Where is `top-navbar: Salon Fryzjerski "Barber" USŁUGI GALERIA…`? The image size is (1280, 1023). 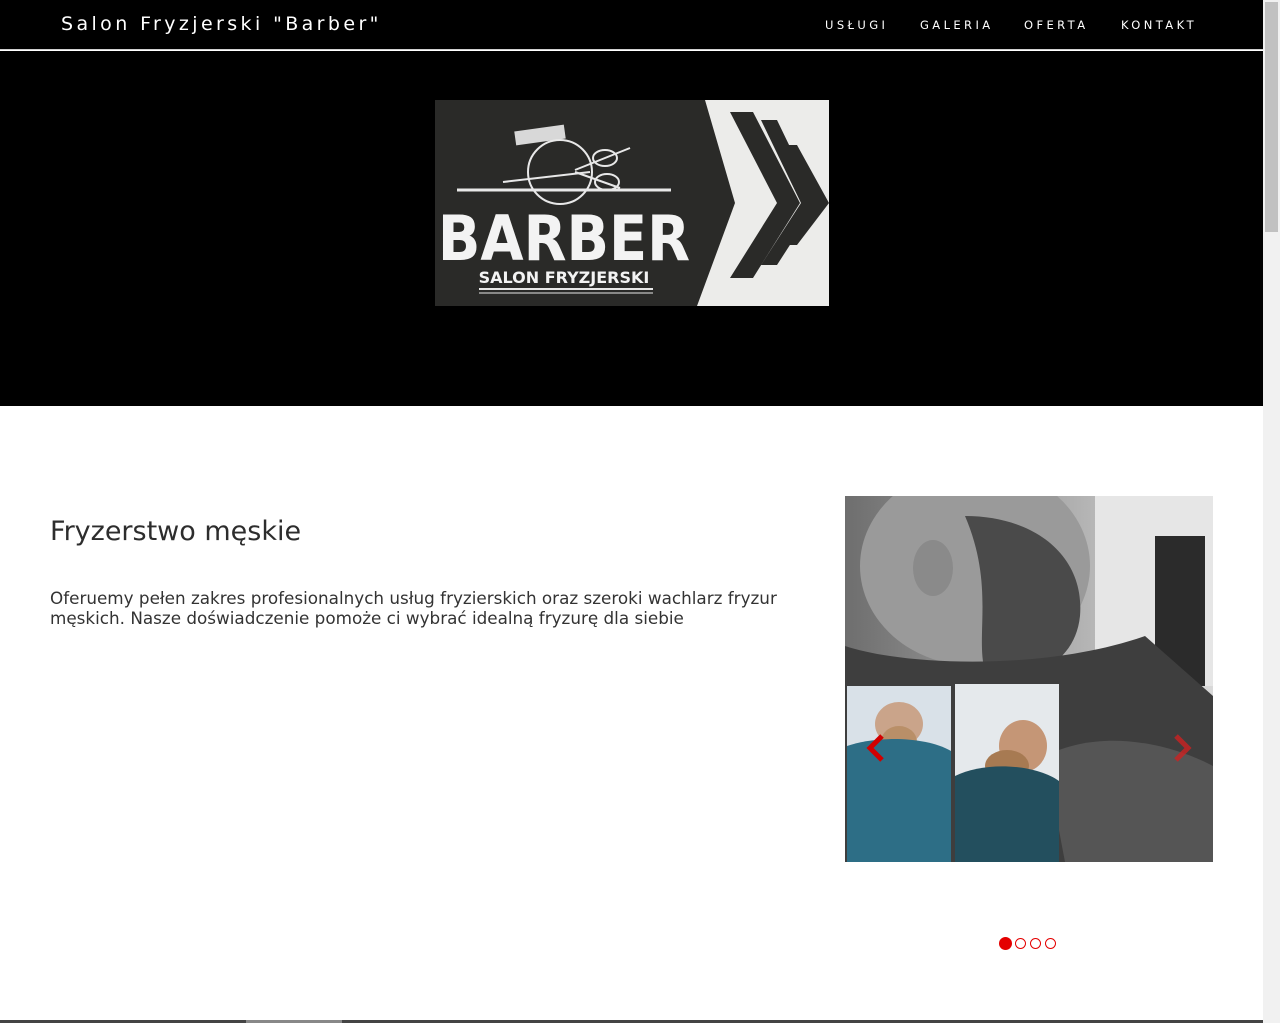 top-navbar: Salon Fryzjerski "Barber" USŁUGI GALERIA… is located at coordinates (631, 25).